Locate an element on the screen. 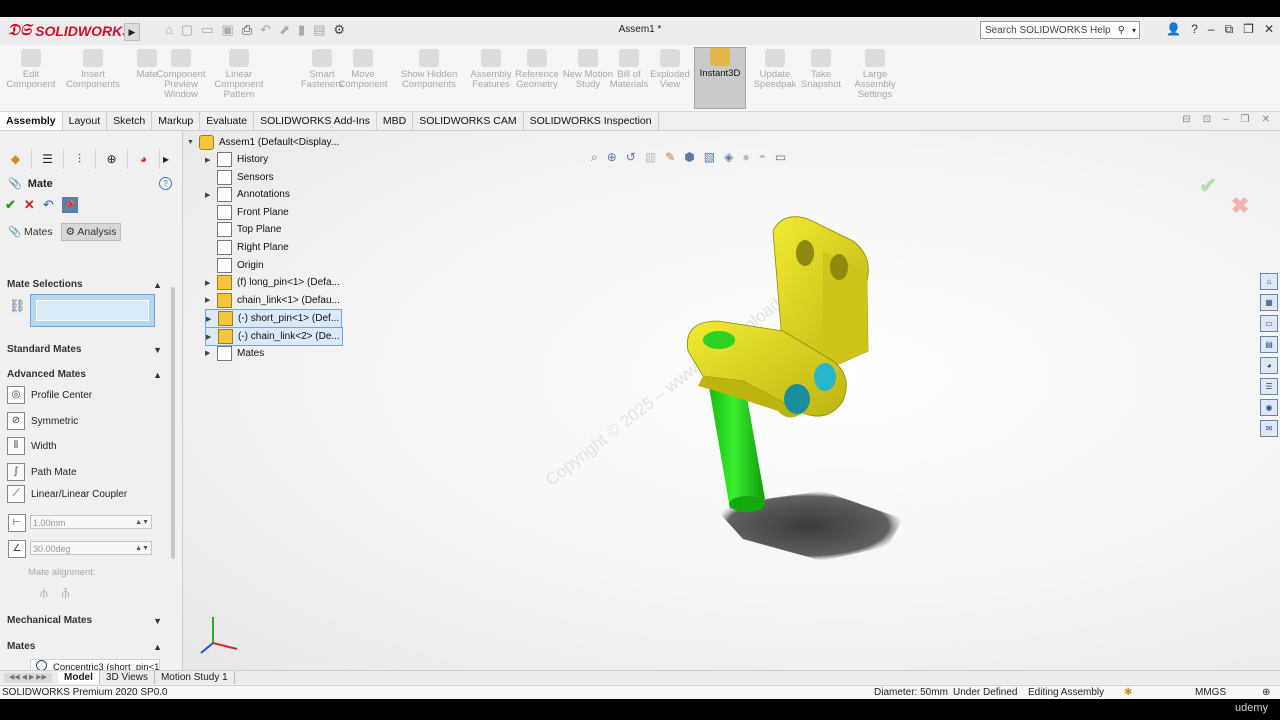 The image size is (1280, 720). command-instant3d: Instant3D is located at coordinates (720, 78).